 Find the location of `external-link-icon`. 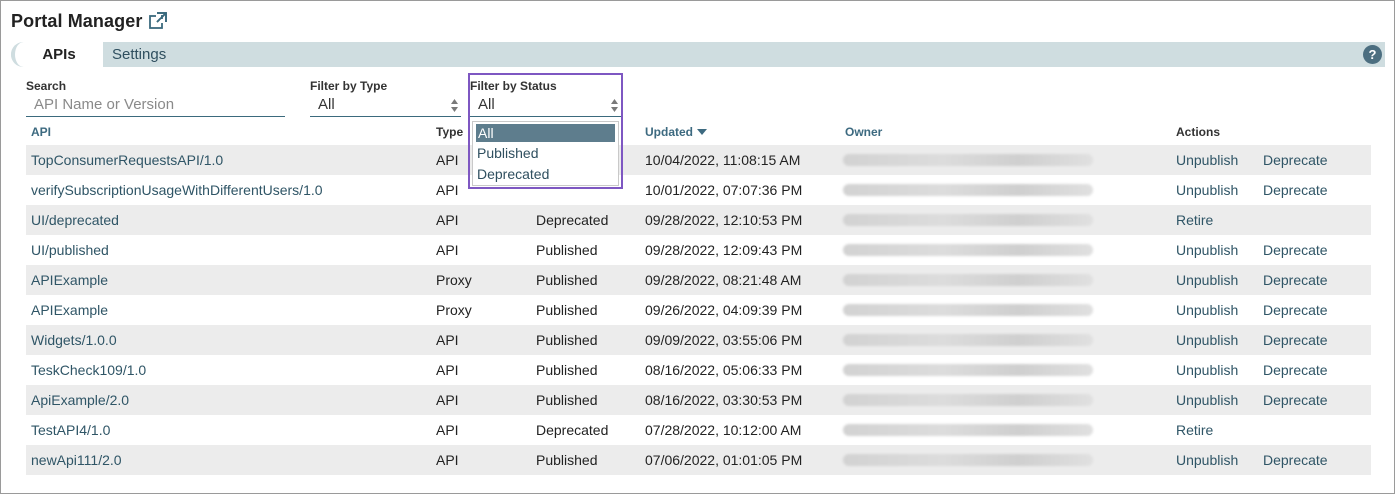

external-link-icon is located at coordinates (158, 21).